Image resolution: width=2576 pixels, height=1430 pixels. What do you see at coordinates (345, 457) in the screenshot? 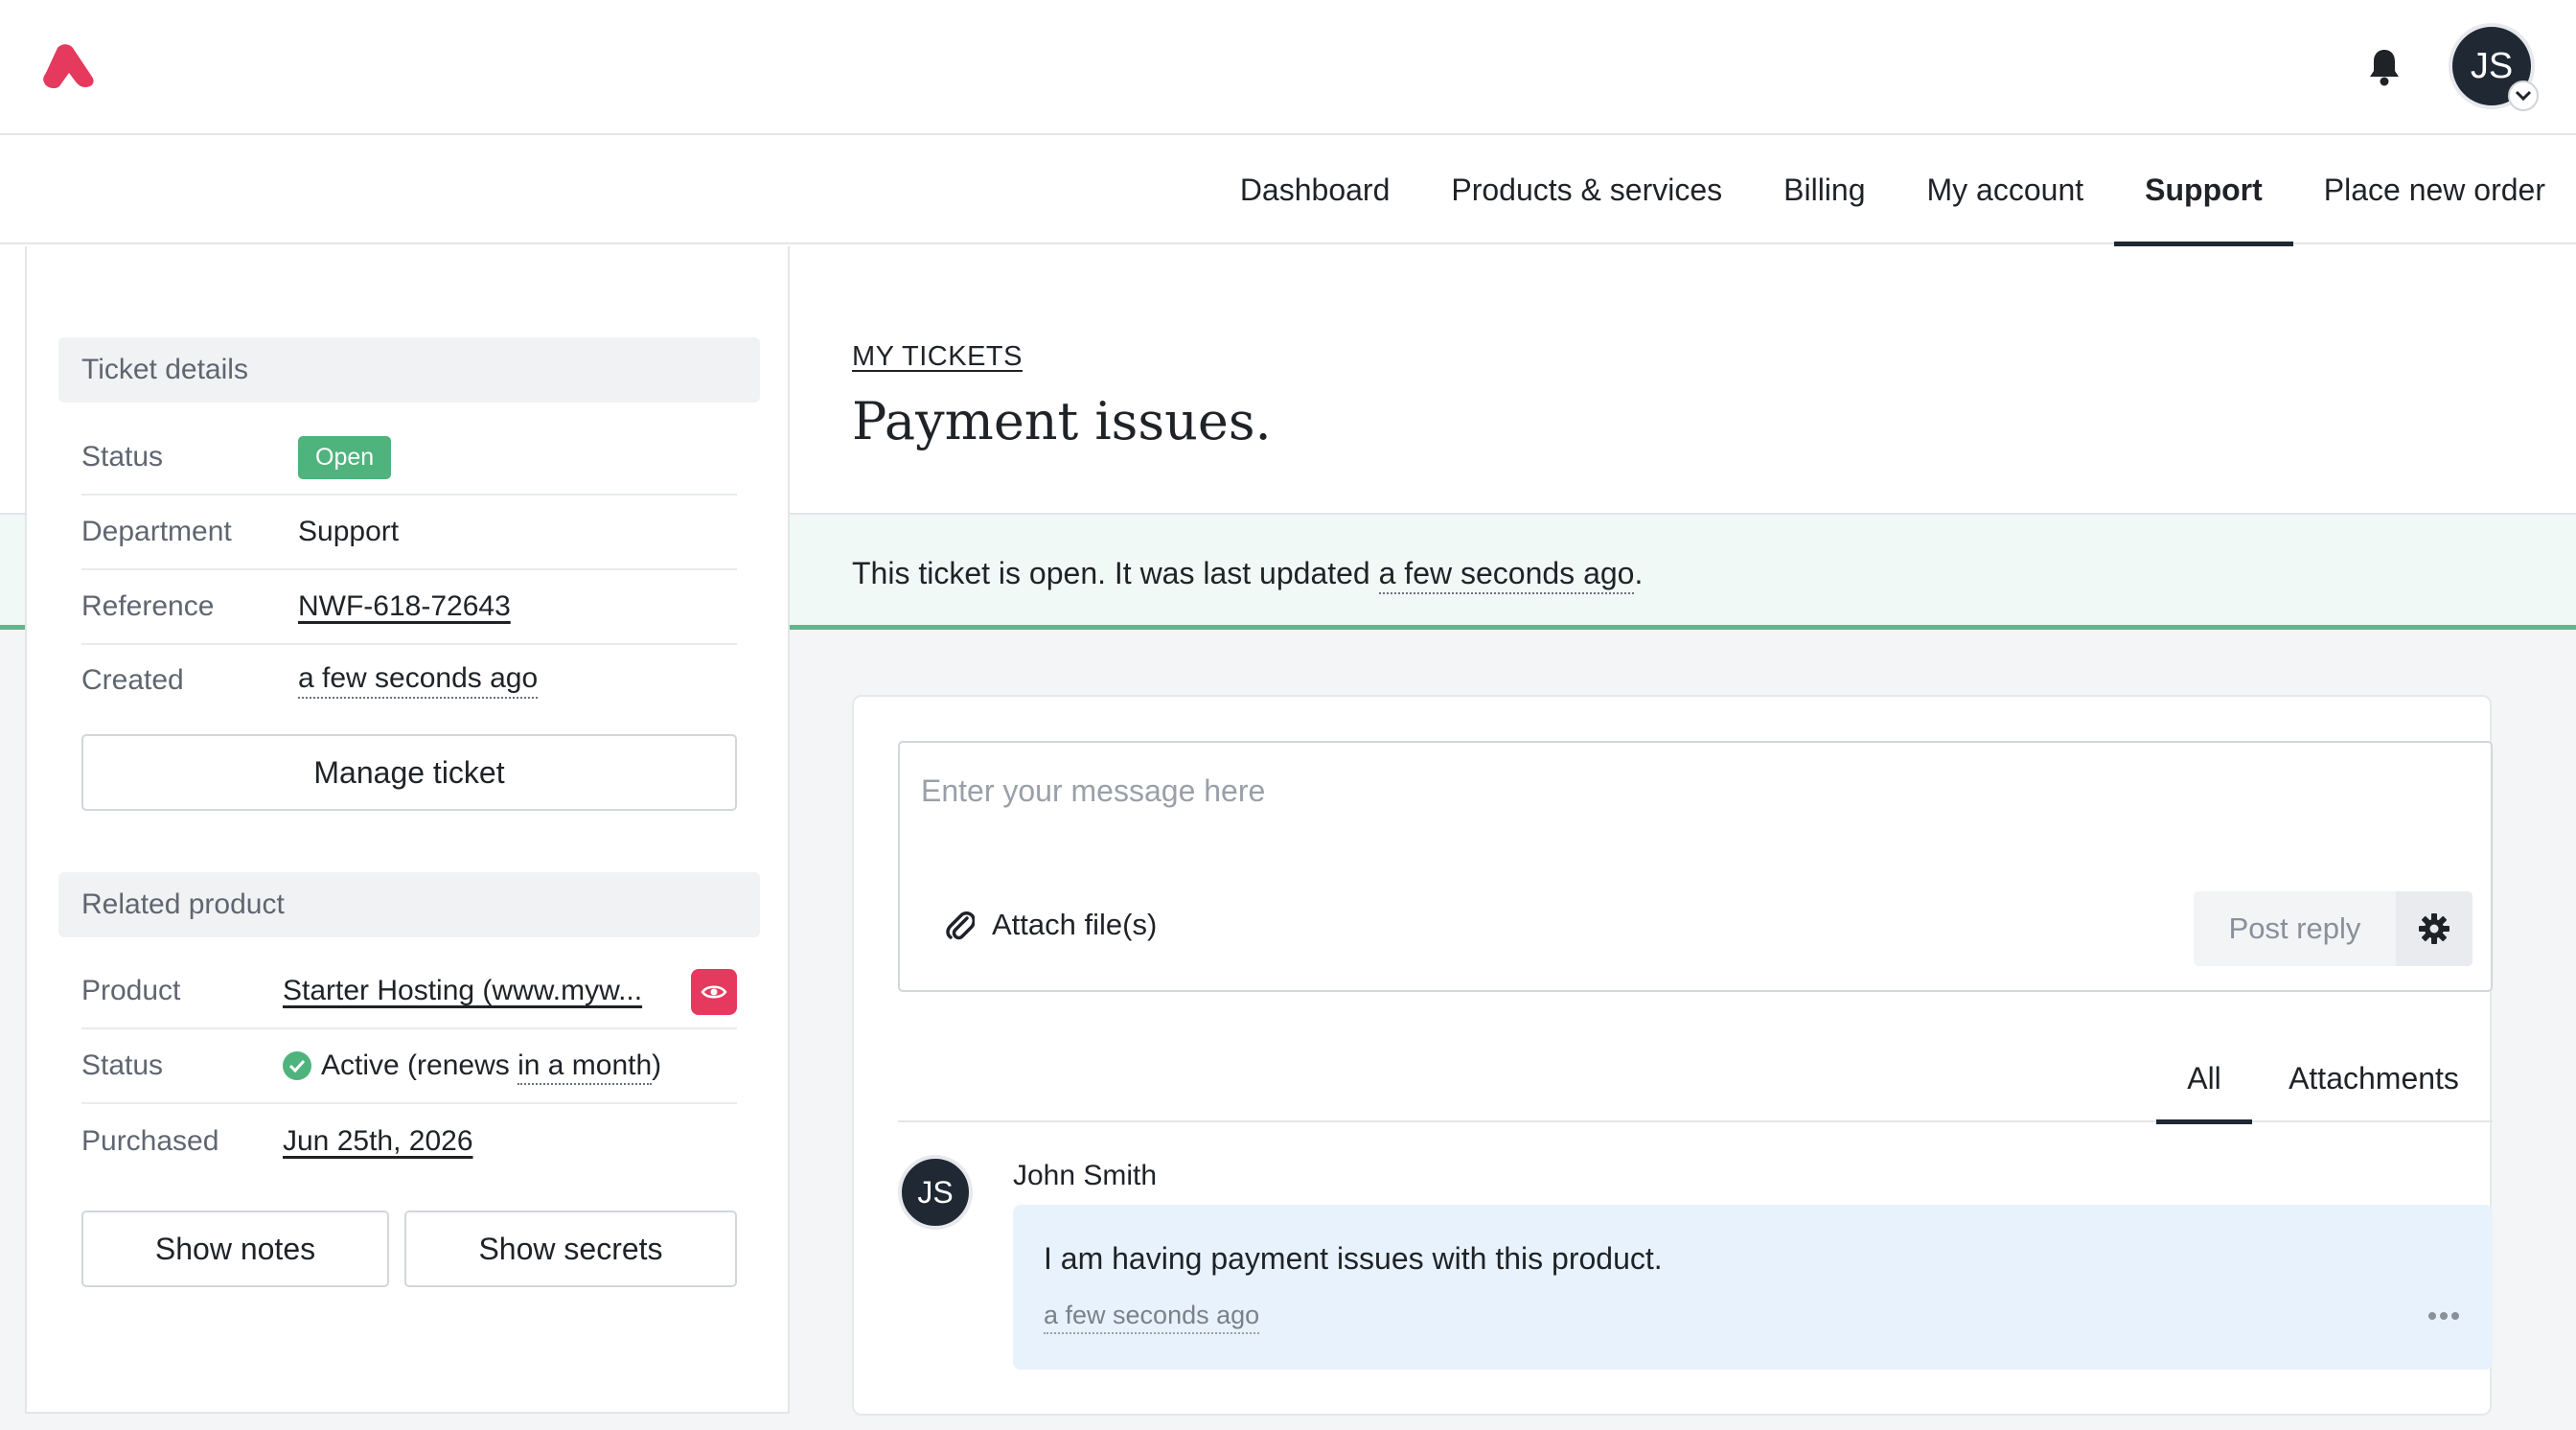
I see `status-badge: Open` at bounding box center [345, 457].